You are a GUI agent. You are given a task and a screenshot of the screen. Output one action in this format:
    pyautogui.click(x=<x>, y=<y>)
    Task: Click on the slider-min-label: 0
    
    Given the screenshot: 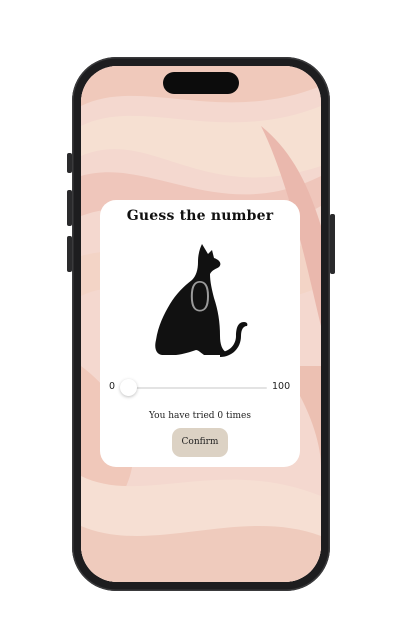 What is the action you would take?
    pyautogui.click(x=112, y=386)
    